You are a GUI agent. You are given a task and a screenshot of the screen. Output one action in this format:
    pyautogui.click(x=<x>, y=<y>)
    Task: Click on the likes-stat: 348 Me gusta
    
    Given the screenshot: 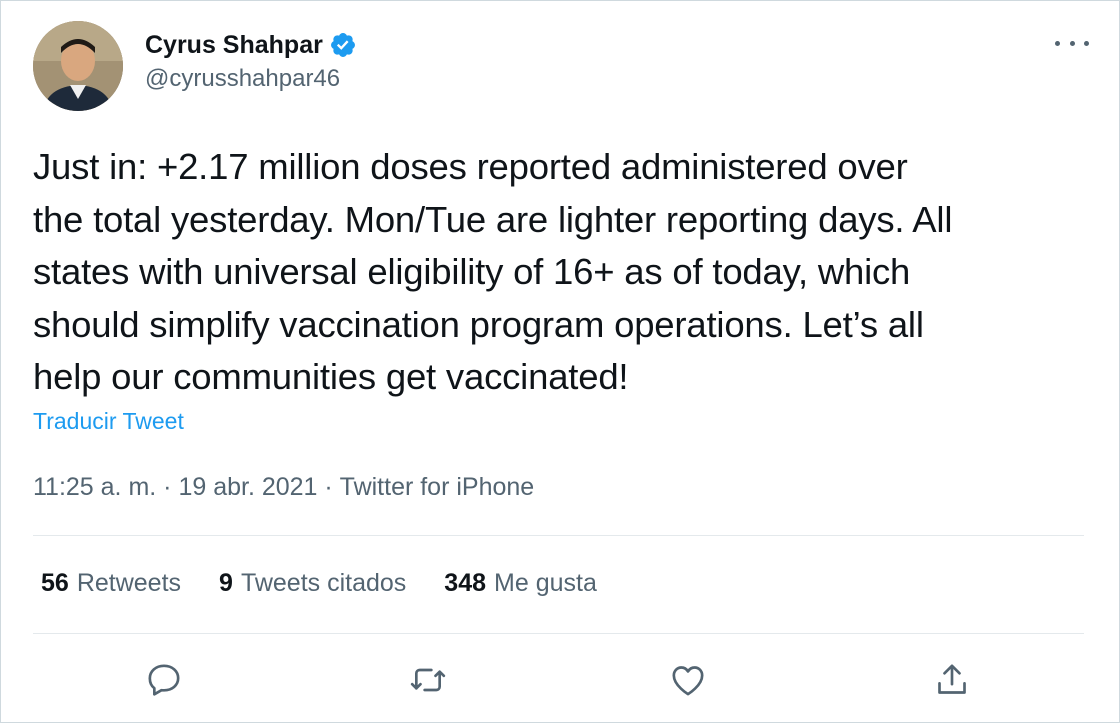 What is the action you would take?
    pyautogui.click(x=520, y=583)
    